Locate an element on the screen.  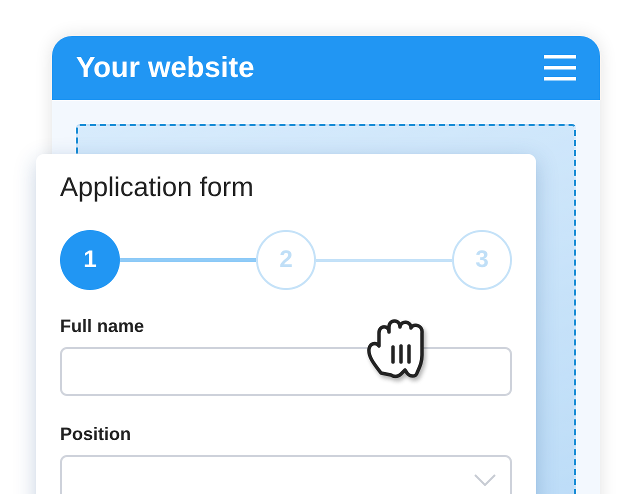
menu-icon is located at coordinates (560, 68).